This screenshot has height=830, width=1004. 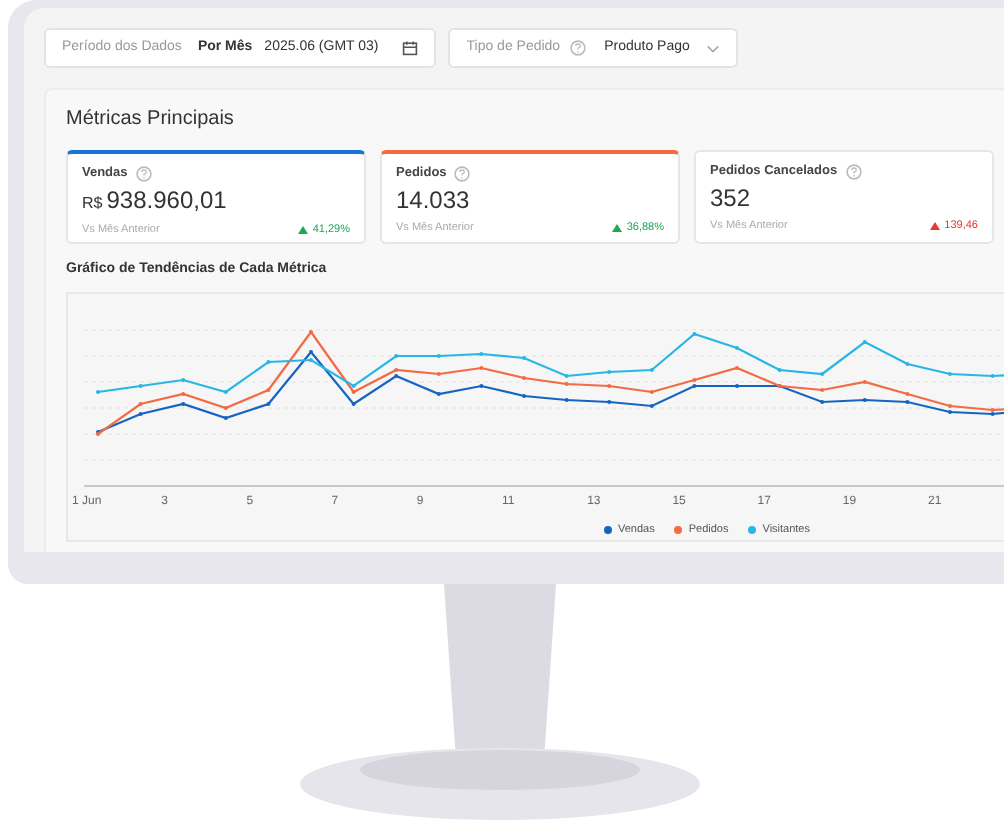 I want to click on metric-value: 14.033, so click(x=433, y=199).